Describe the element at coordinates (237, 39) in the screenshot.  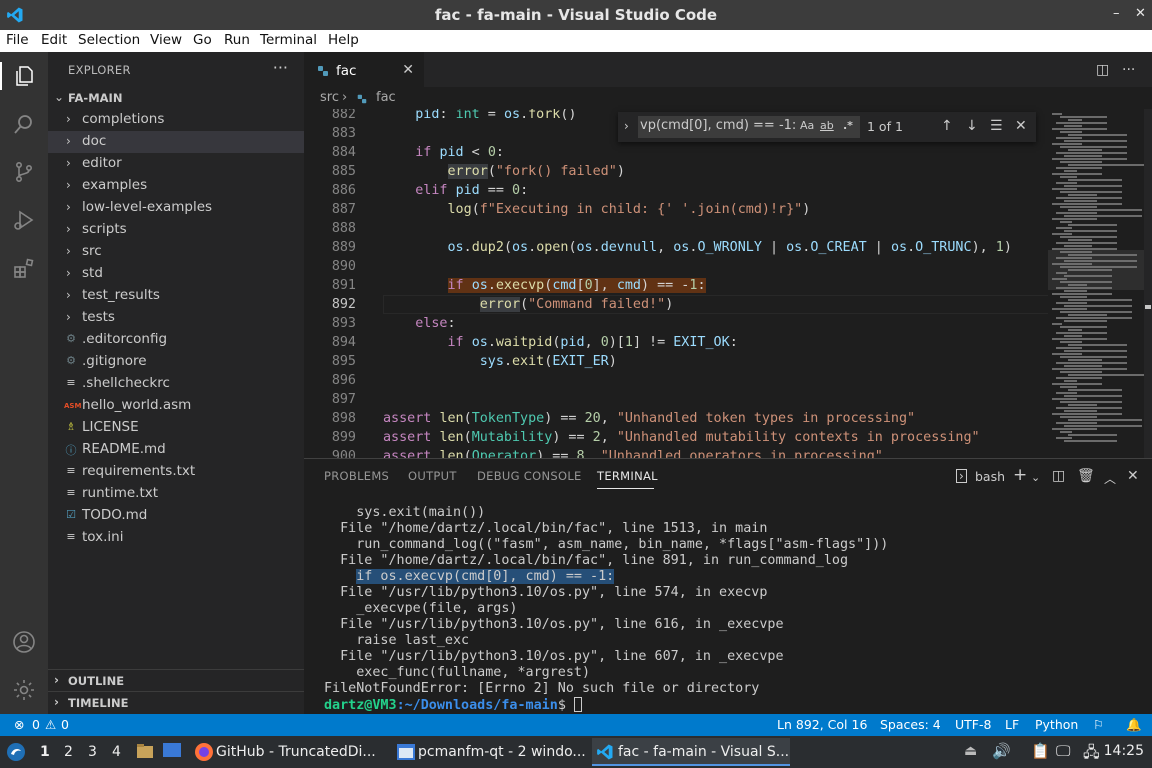
I see `menu-run: Run` at that location.